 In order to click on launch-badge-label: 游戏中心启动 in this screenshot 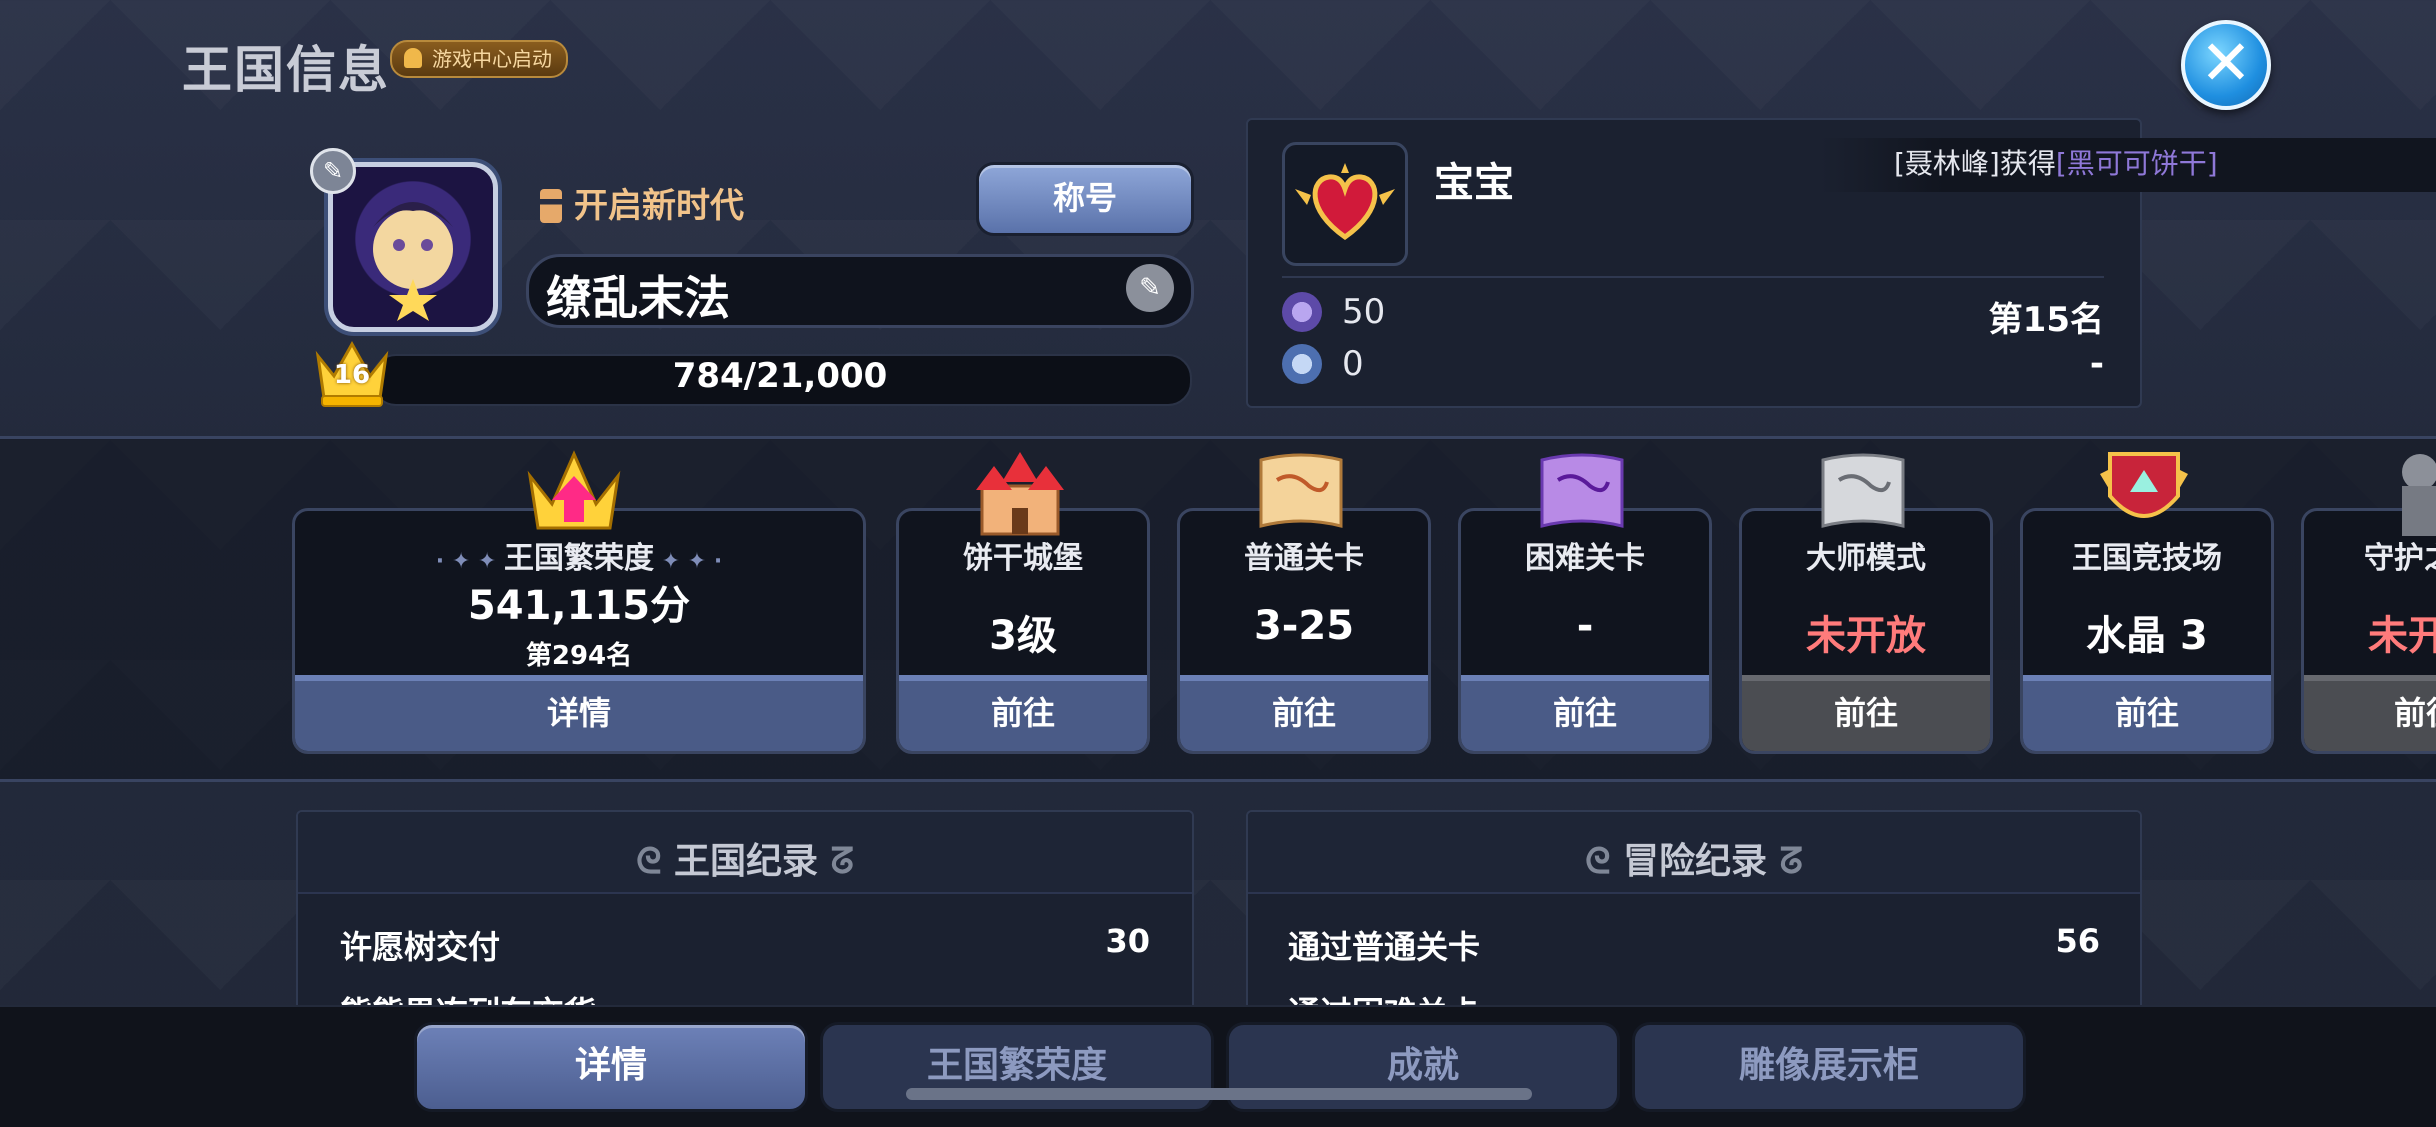, I will do `click(492, 59)`.